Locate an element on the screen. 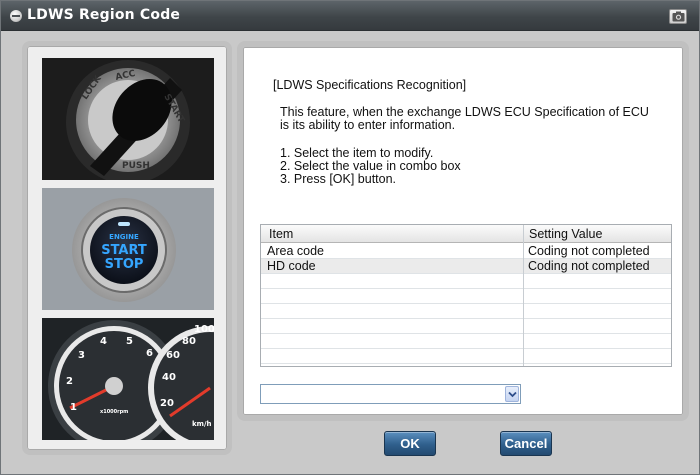  section-heading: [LDWS Specifications Recognition] is located at coordinates (370, 85).